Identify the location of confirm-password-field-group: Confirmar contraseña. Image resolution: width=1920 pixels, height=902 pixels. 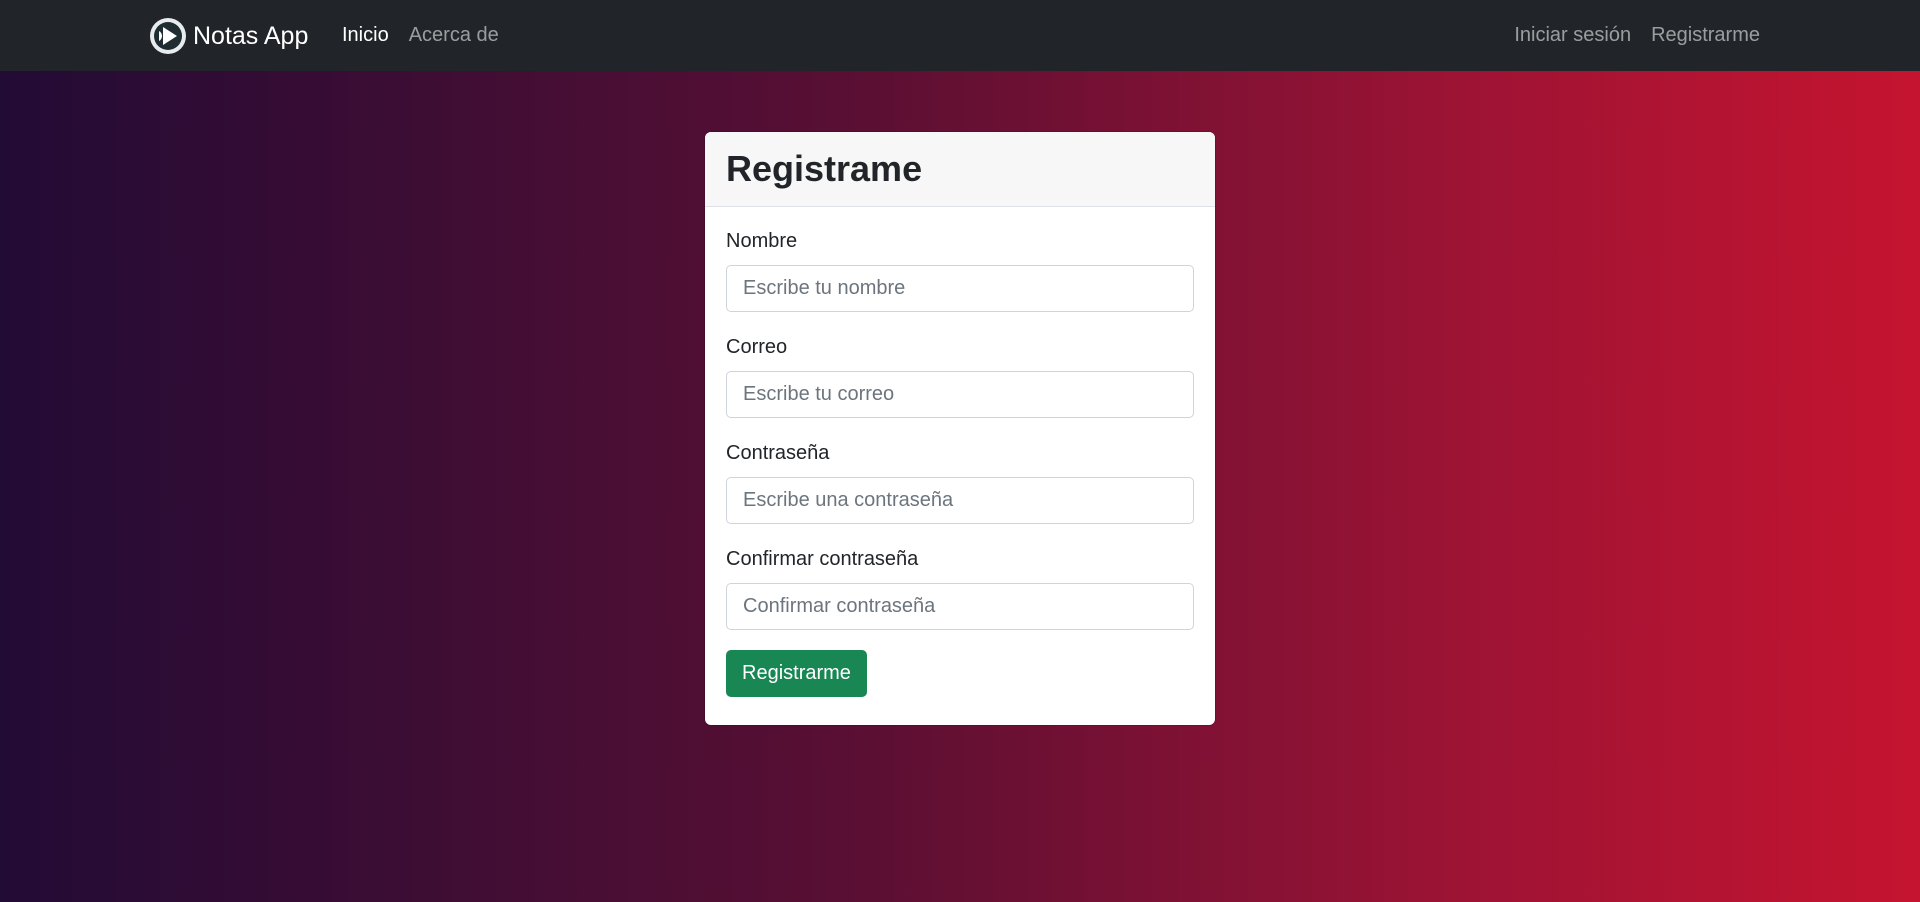
(960, 588).